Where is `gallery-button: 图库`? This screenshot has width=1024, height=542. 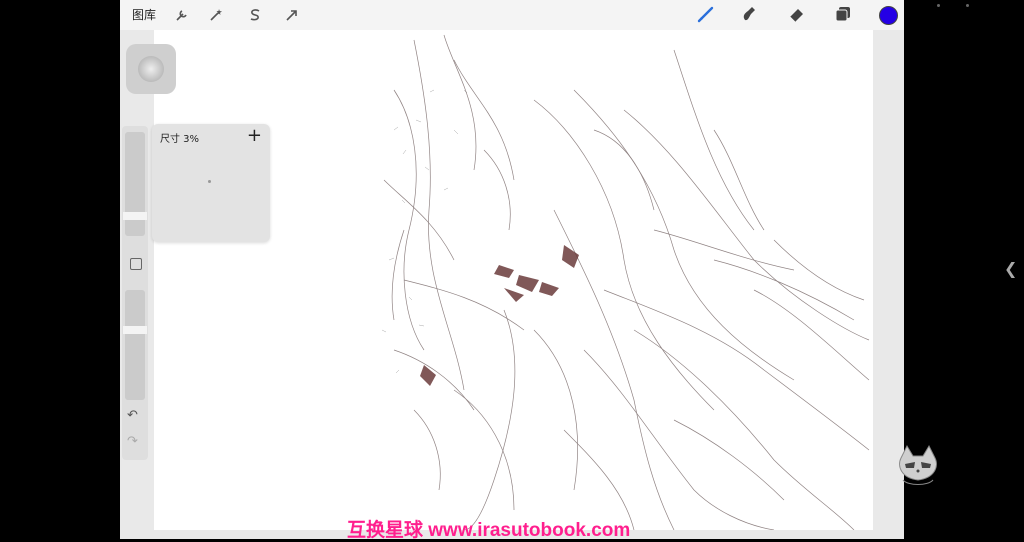 gallery-button: 图库 is located at coordinates (144, 14).